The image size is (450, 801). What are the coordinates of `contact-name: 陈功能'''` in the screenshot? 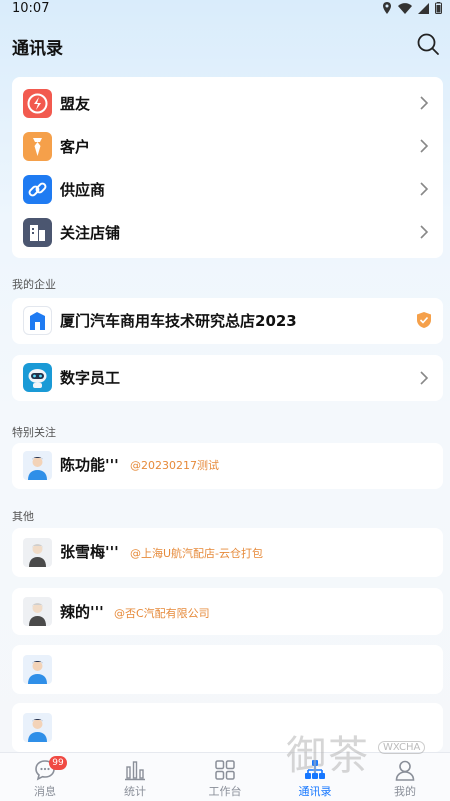 It's located at (89, 465).